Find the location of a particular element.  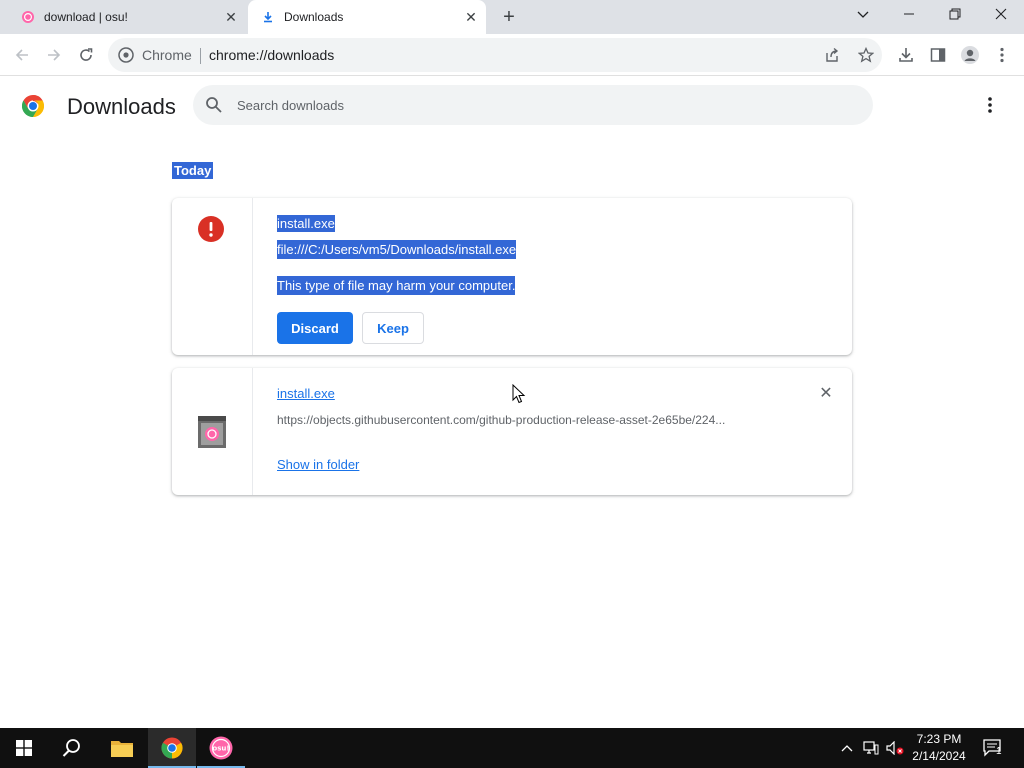

osu-favicon-icon is located at coordinates (28, 17).